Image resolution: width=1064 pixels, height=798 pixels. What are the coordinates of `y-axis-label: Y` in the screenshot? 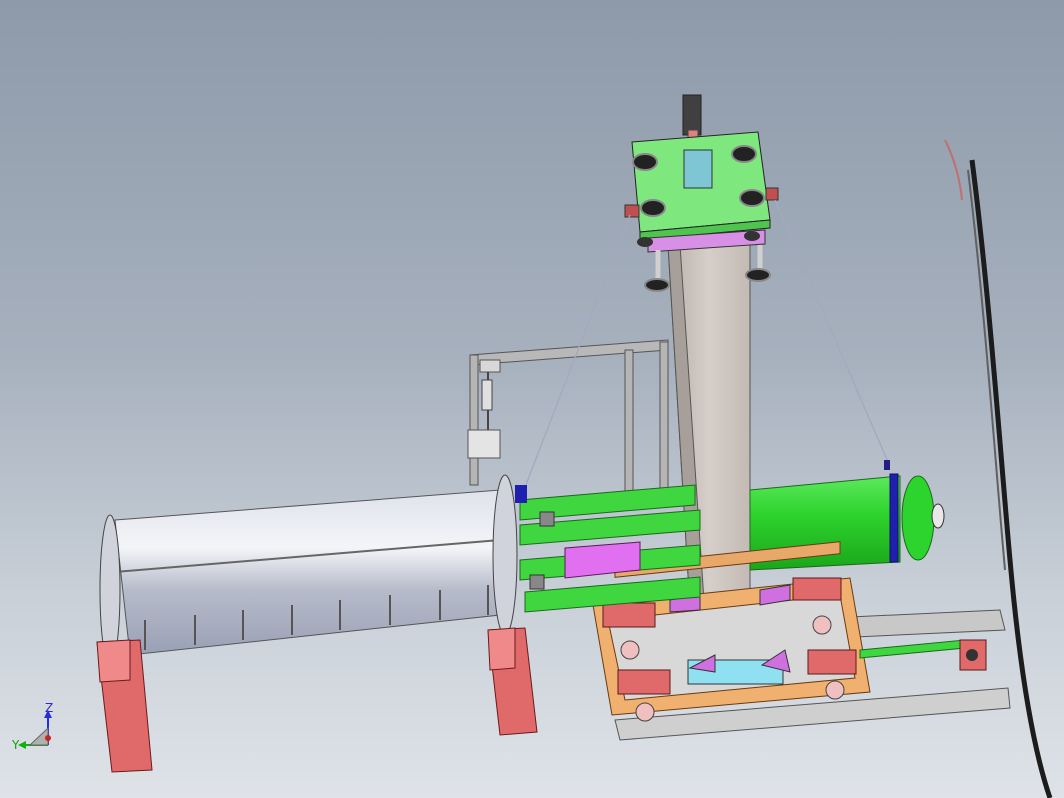 It's located at (16, 745).